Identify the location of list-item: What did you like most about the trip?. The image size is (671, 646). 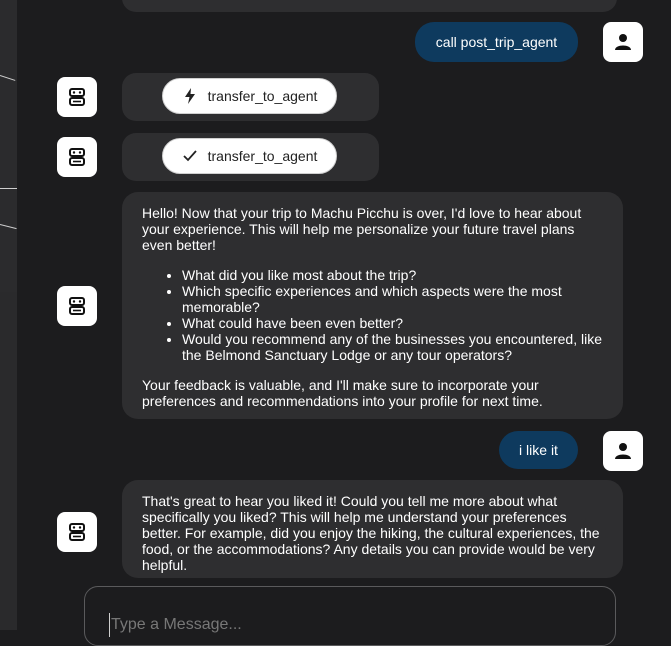
(392, 275).